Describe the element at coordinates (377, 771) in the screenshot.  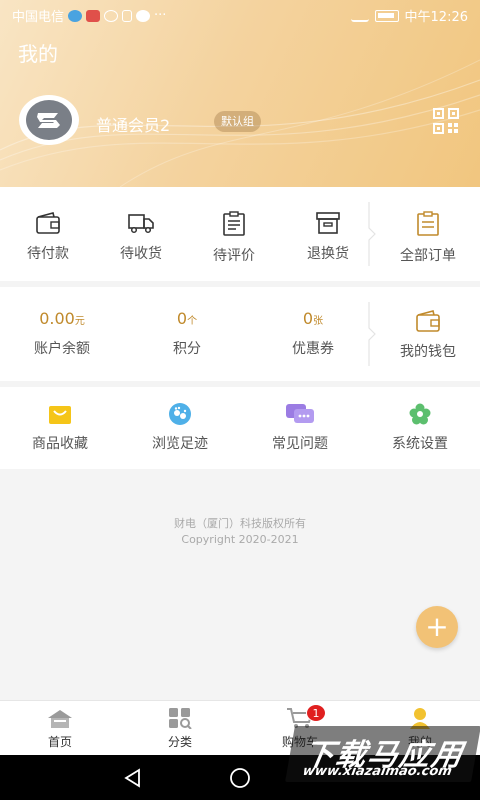
I see `watermark-url: www.xiazaimao.com` at that location.